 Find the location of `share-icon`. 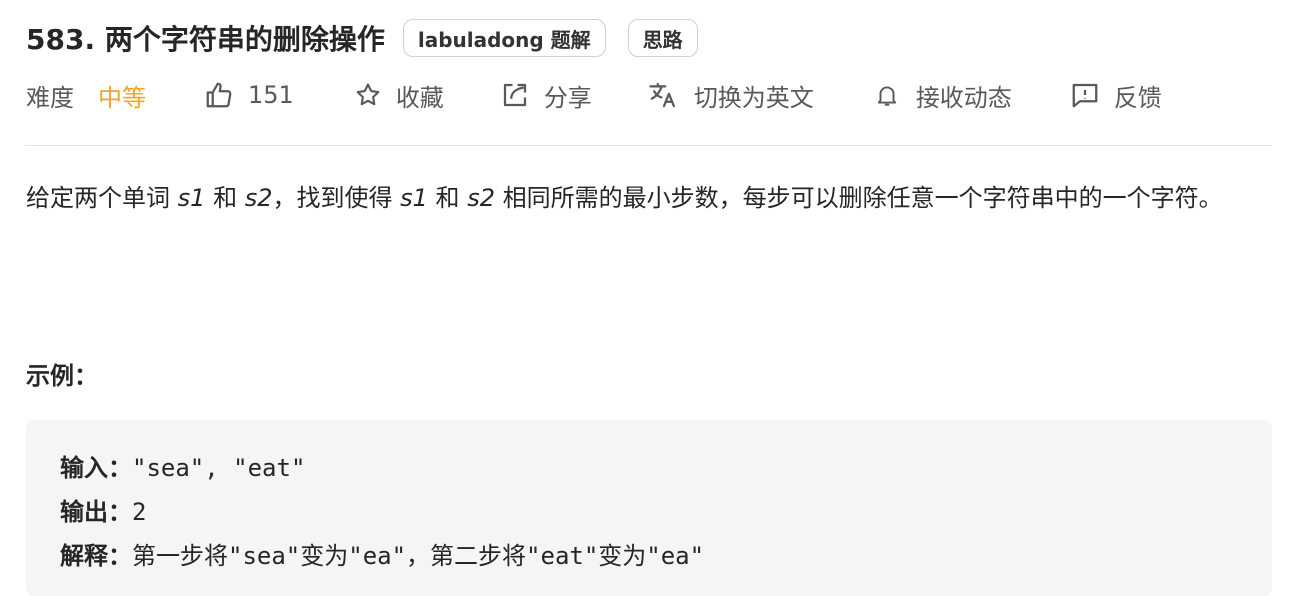

share-icon is located at coordinates (515, 95).